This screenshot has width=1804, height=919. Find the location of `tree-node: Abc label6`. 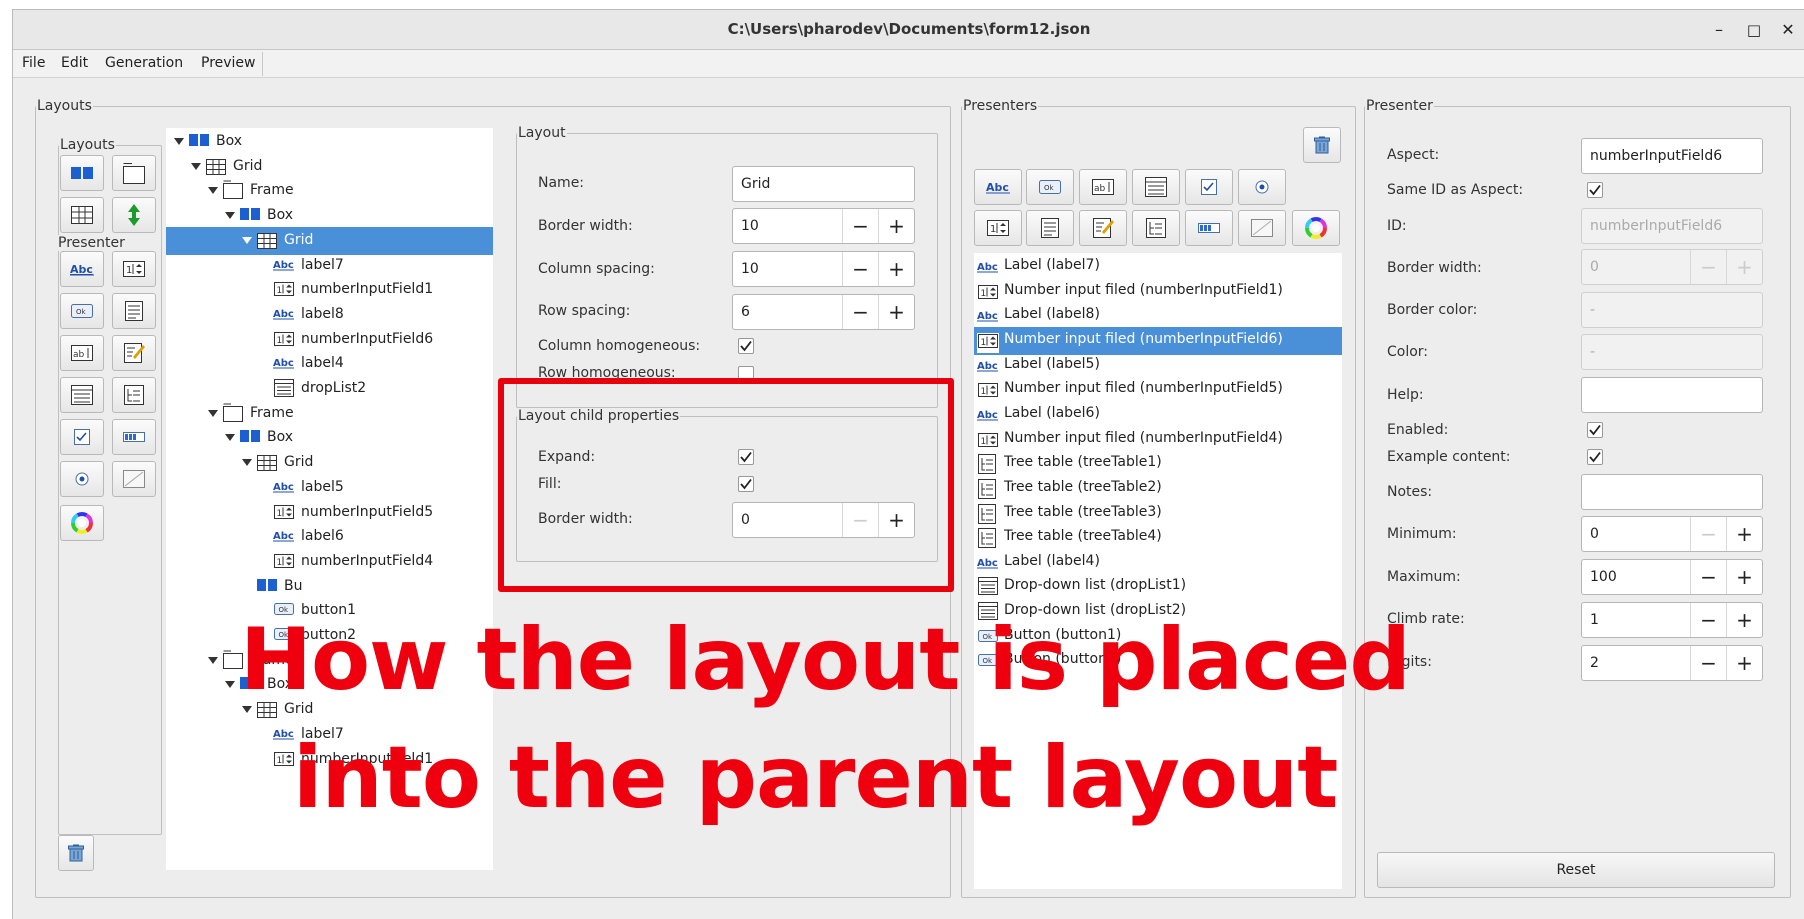

tree-node: Abc label6 is located at coordinates (329, 537).